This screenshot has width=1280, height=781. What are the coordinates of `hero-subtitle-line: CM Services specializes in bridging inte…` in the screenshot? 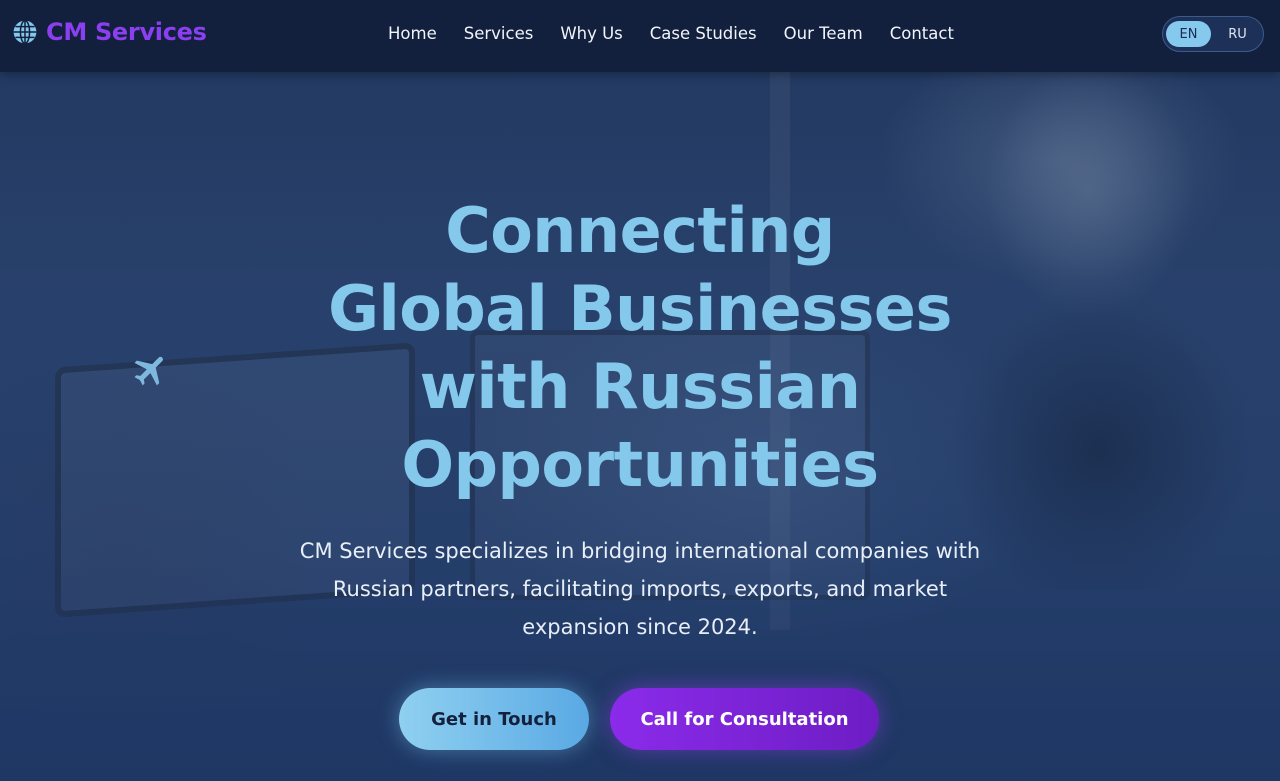 It's located at (640, 551).